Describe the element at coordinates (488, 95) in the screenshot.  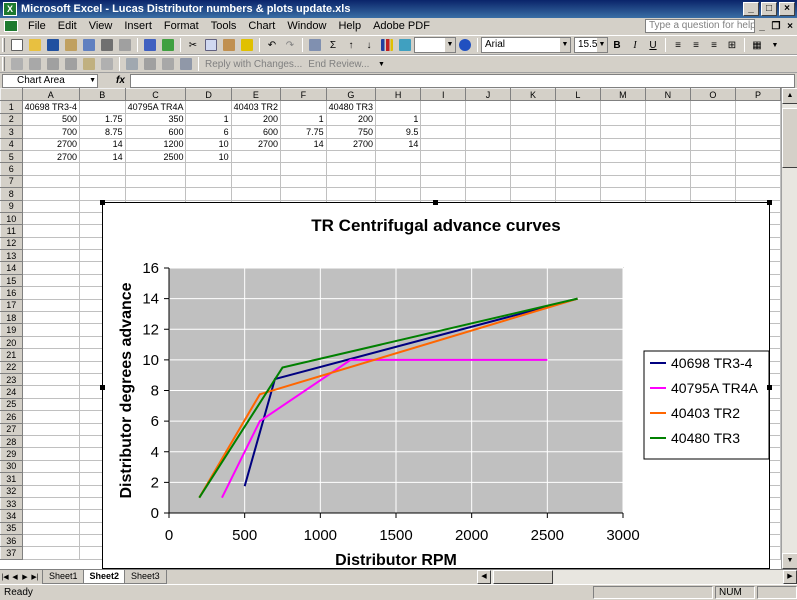
I see `column-header: J` at that location.